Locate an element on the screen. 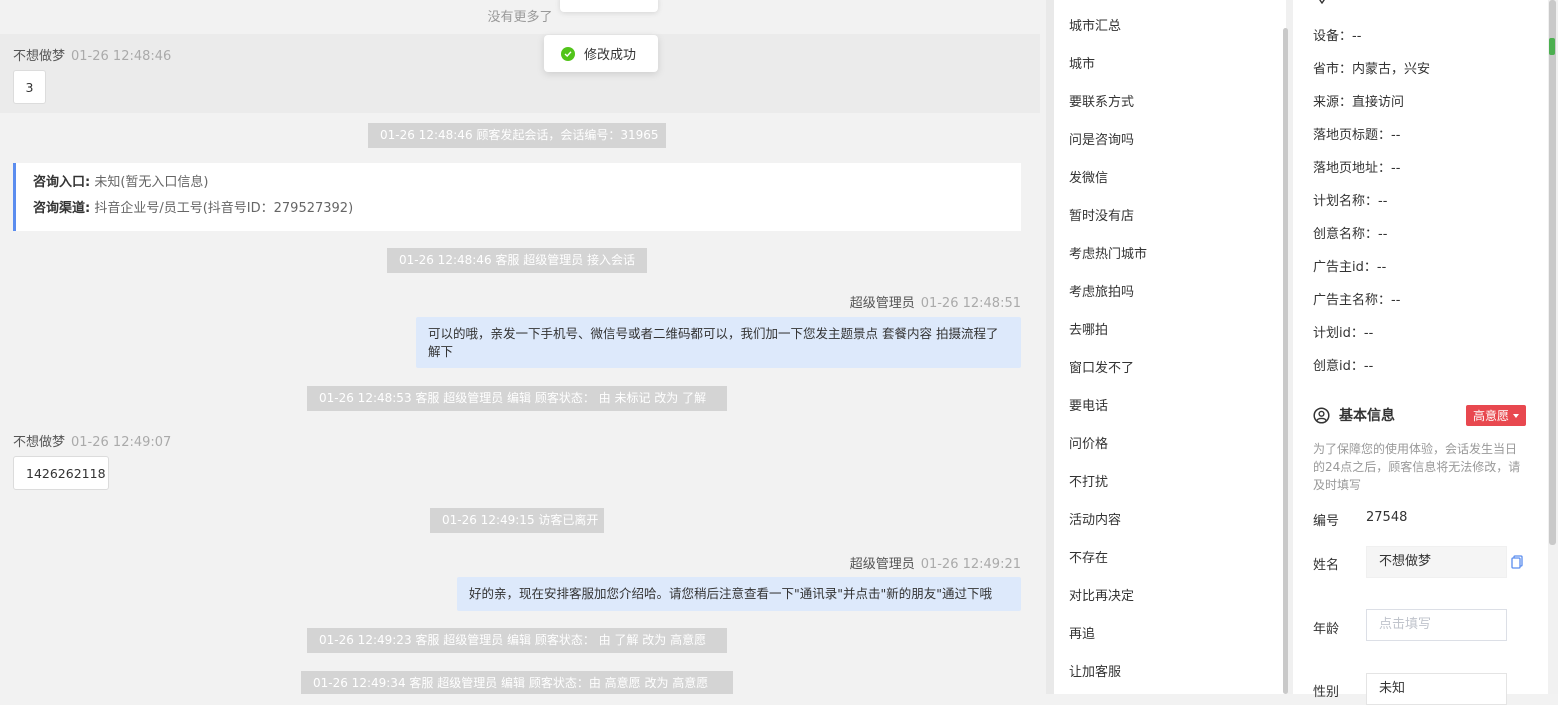 This screenshot has height=705, width=1558. system-message: 01-26 12:48:46 顾客发起会话，会话编号：31965 is located at coordinates (517, 135).